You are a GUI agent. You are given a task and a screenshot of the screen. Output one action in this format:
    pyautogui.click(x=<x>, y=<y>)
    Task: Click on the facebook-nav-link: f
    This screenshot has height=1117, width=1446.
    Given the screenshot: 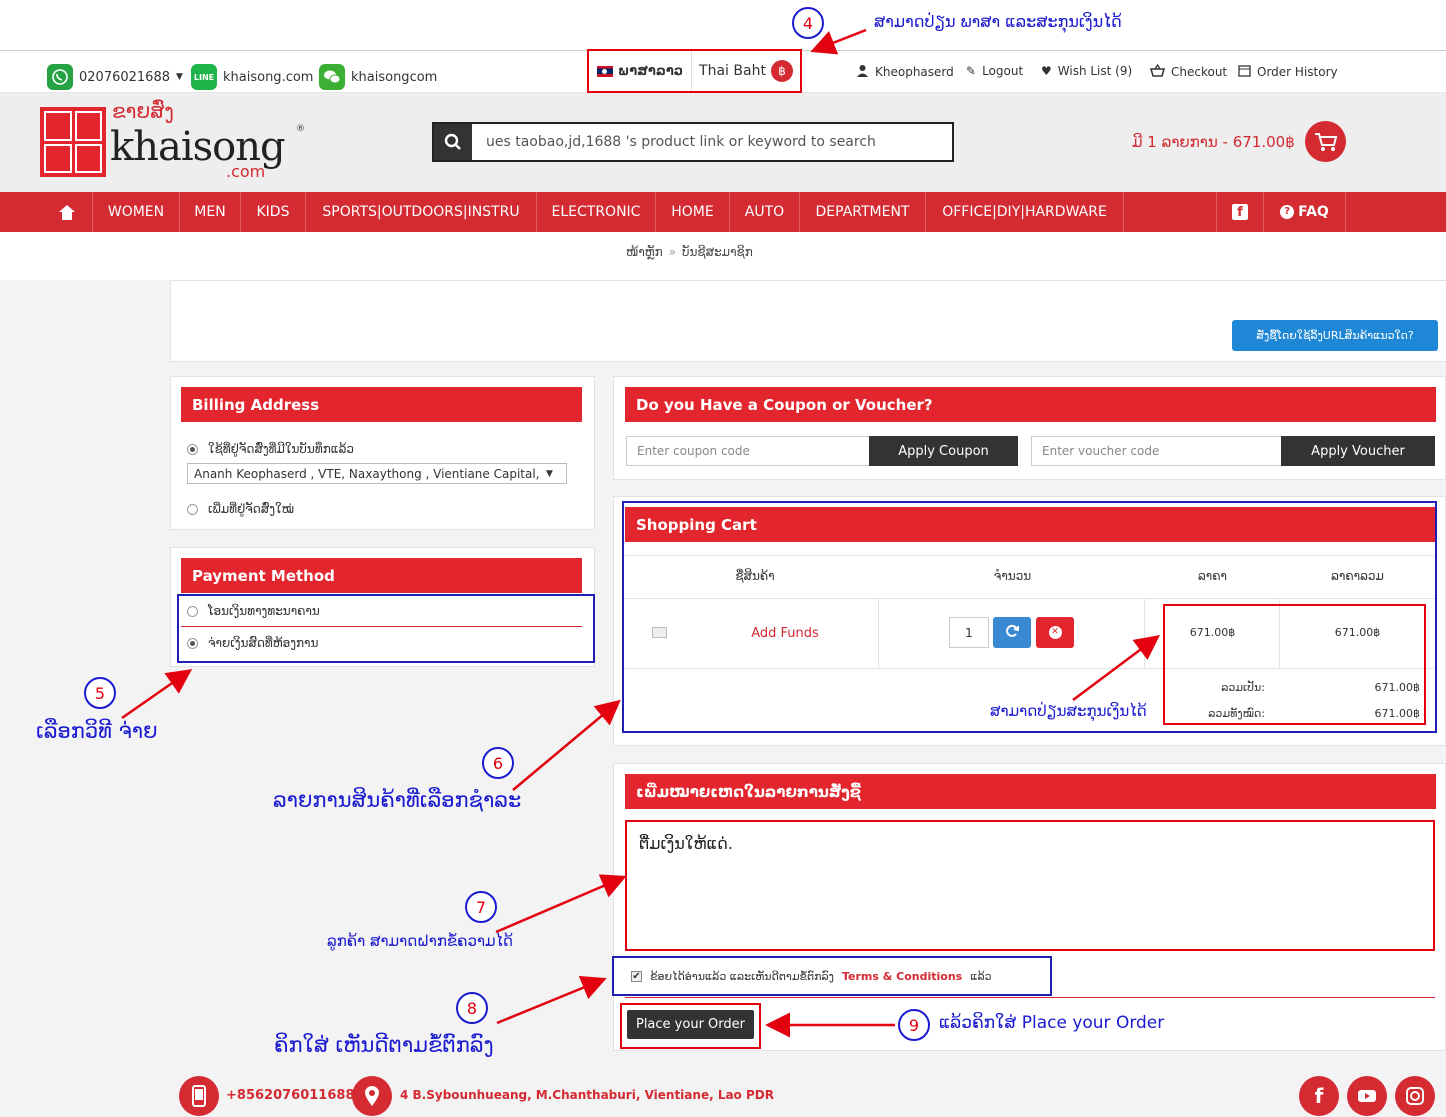 What is the action you would take?
    pyautogui.click(x=1240, y=212)
    